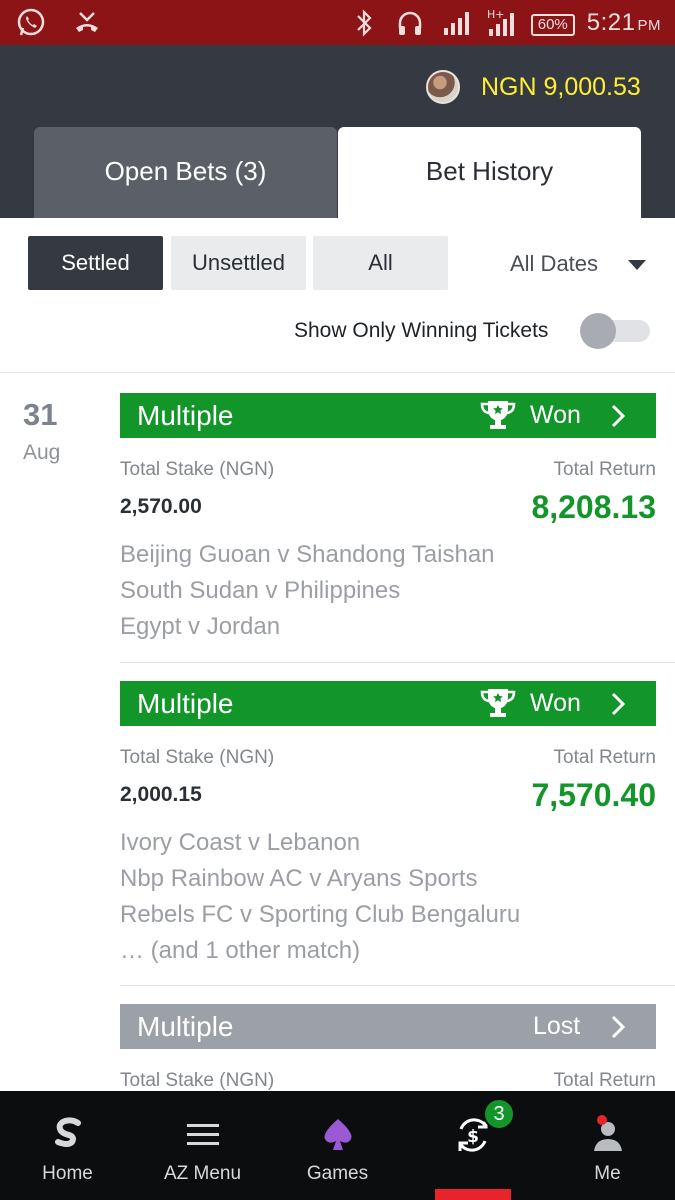 The image size is (675, 1200). What do you see at coordinates (552, 25) in the screenshot?
I see `battery-indicator: 60%` at bounding box center [552, 25].